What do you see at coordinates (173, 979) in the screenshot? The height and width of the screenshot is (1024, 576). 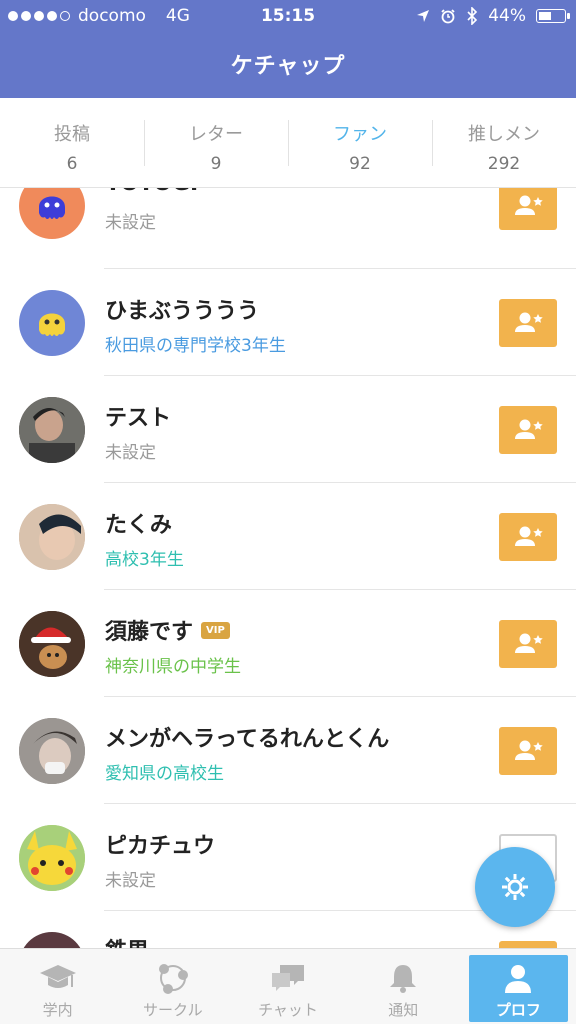 I see `circle-network-icon` at bounding box center [173, 979].